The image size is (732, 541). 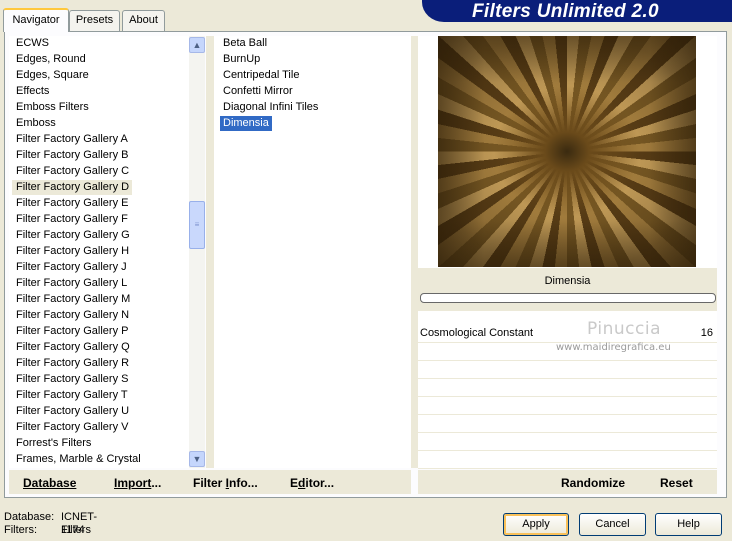 I want to click on editor-label-a: E, so click(x=294, y=483).